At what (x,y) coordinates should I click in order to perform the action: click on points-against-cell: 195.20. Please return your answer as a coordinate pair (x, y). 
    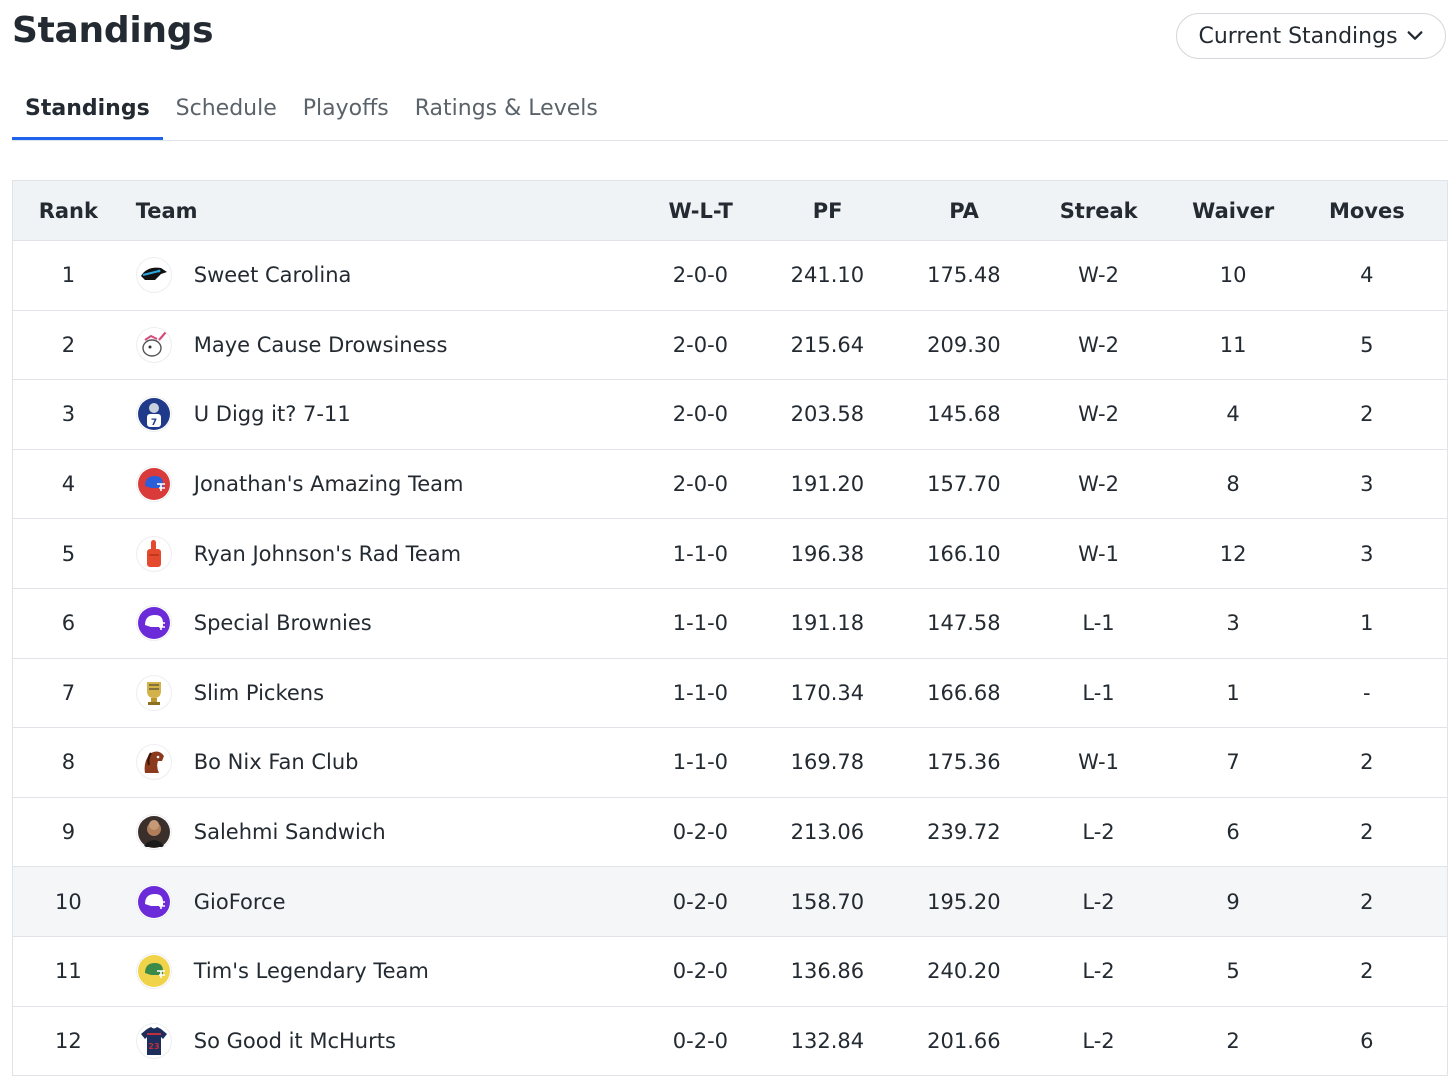
    Looking at the image, I should click on (964, 901).